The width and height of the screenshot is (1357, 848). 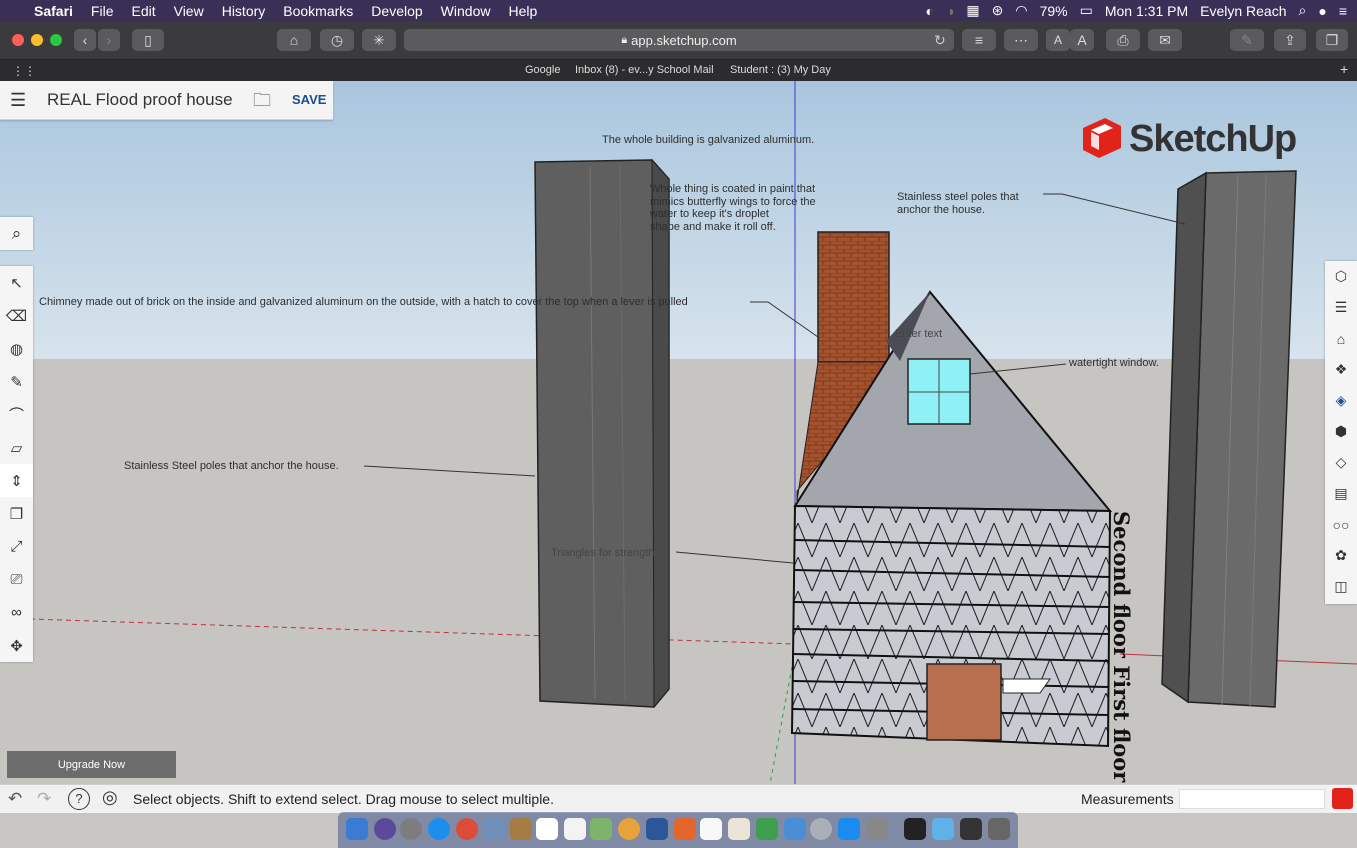 What do you see at coordinates (16, 233) in the screenshot?
I see `search-icon: ⌕` at bounding box center [16, 233].